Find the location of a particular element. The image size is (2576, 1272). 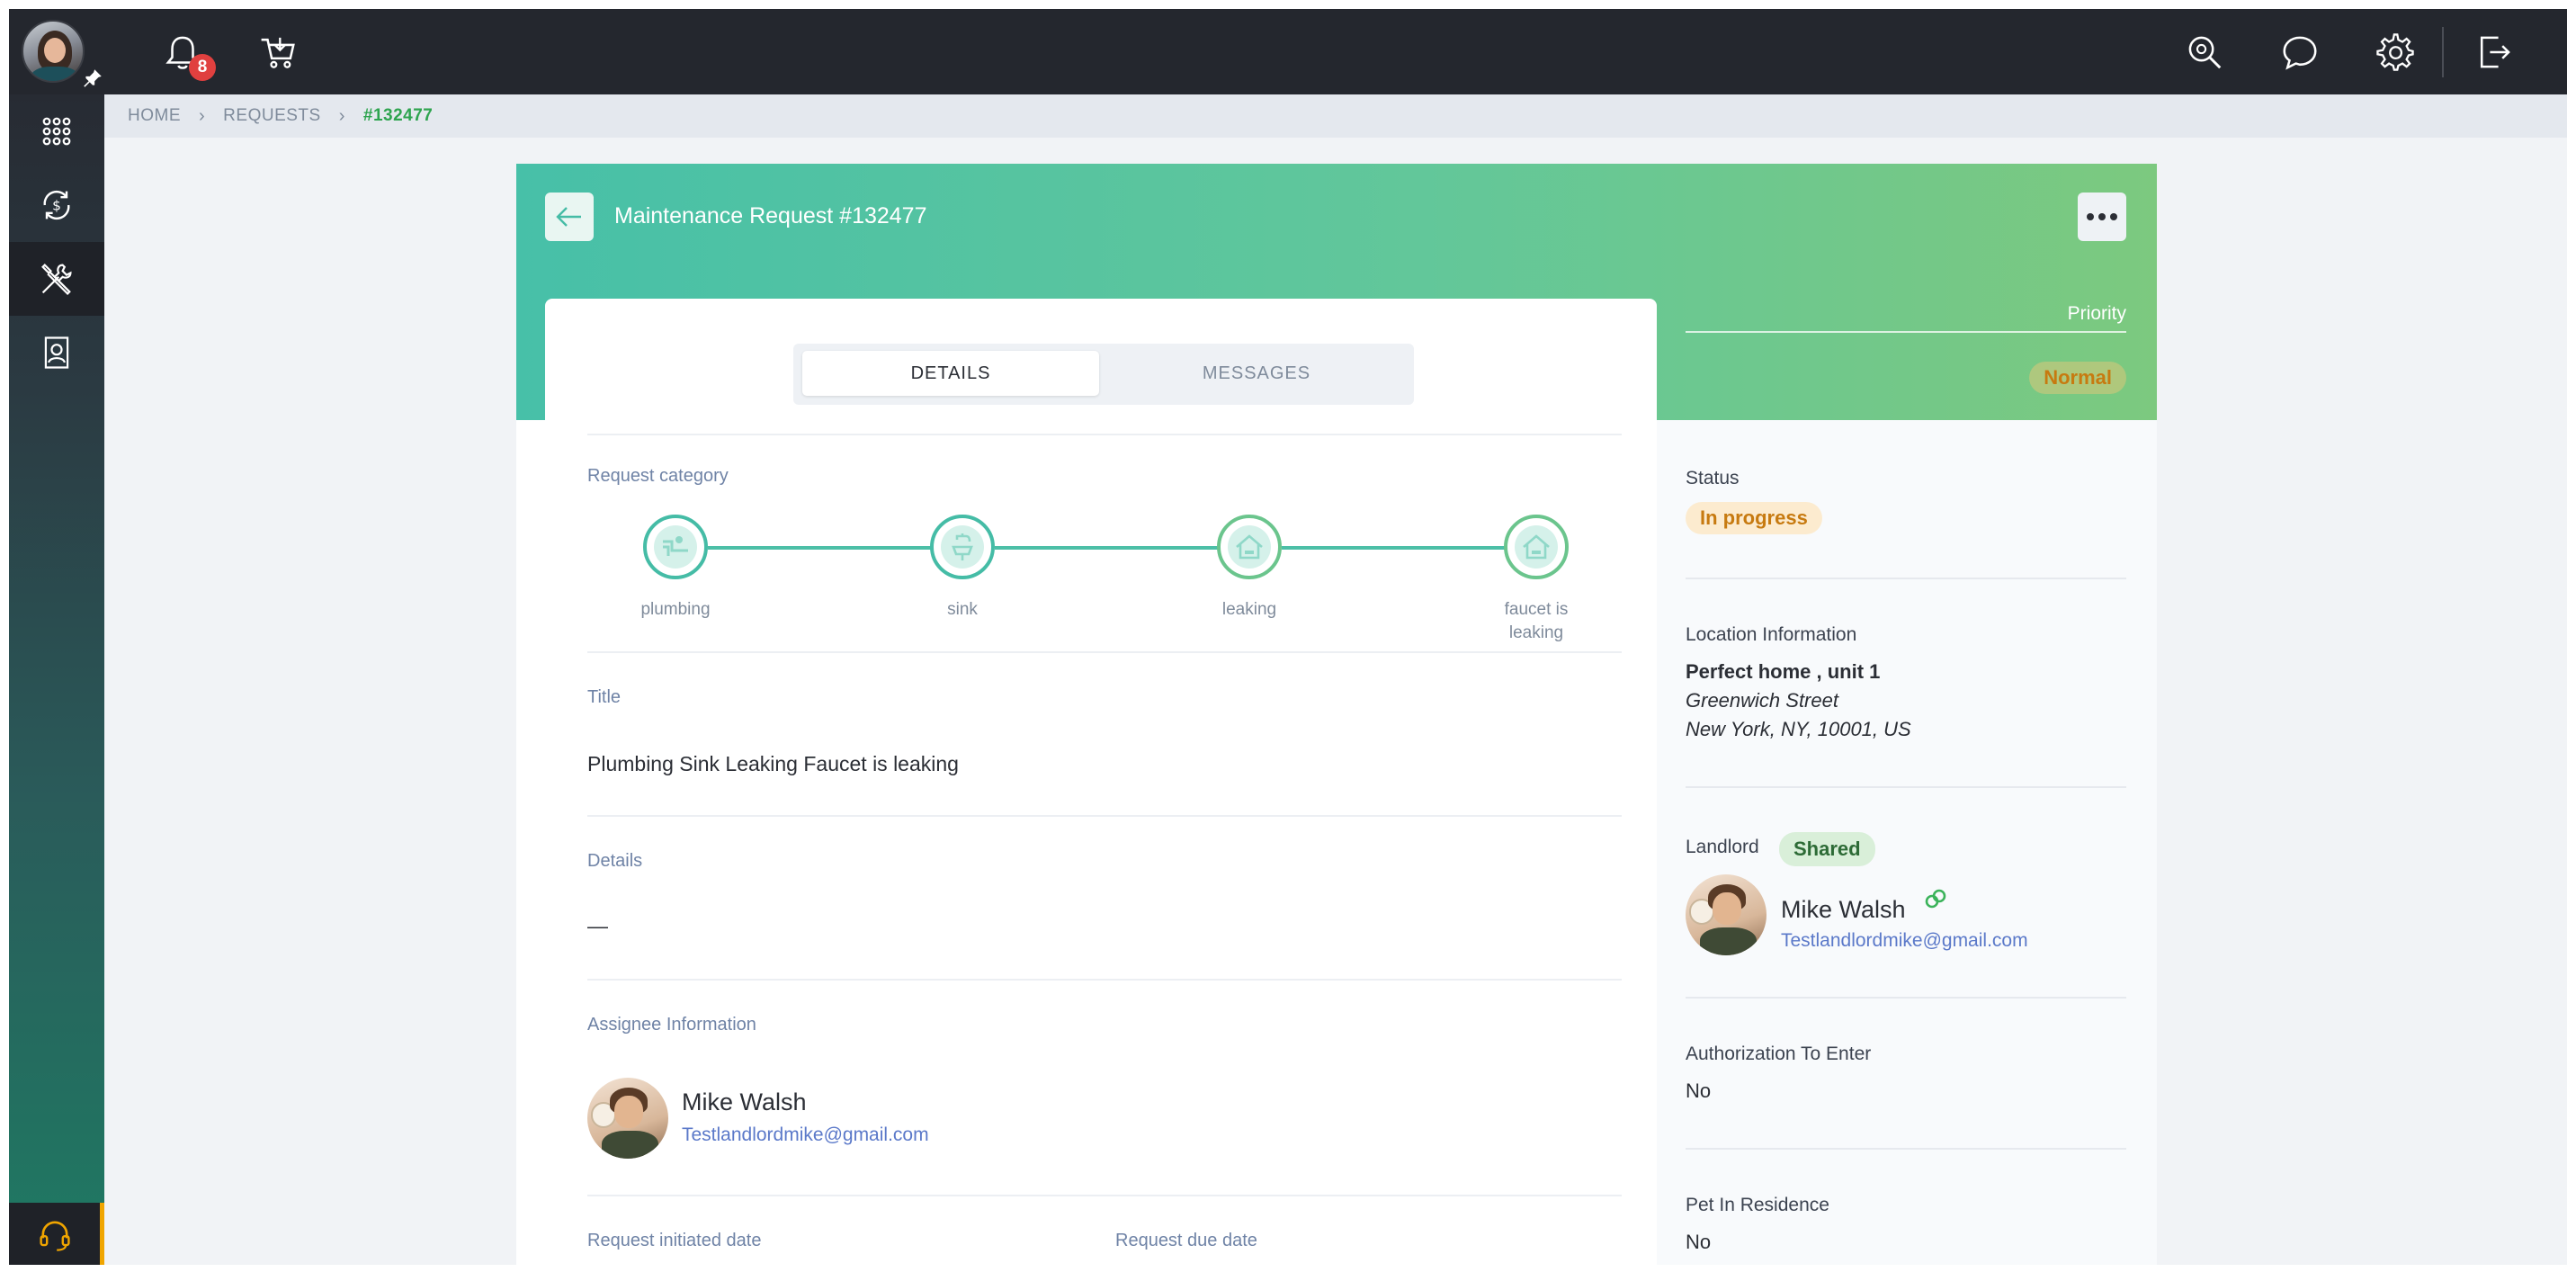

more-options-button is located at coordinates (2102, 217).